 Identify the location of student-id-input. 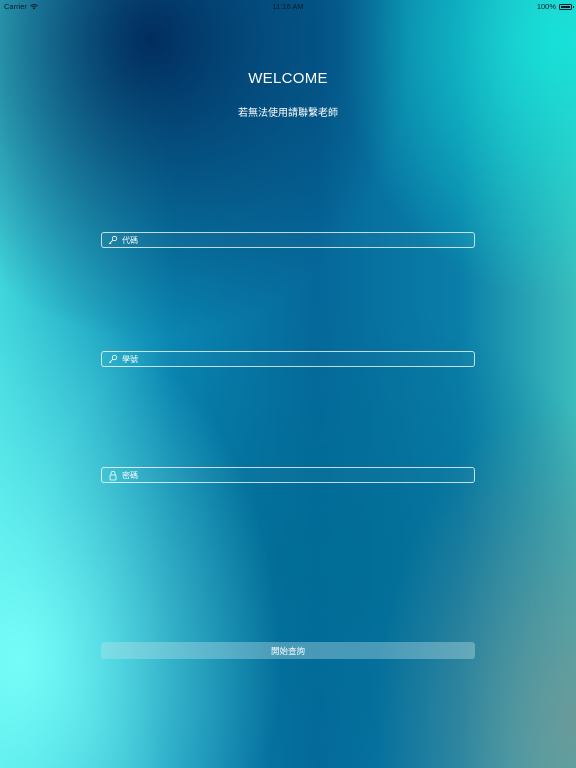
(292, 359).